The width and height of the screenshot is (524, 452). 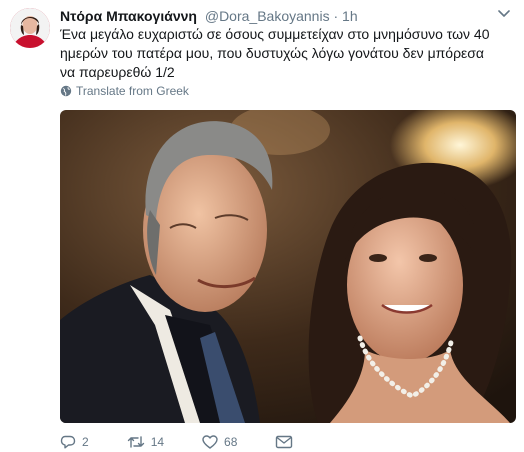 What do you see at coordinates (66, 91) in the screenshot?
I see `globe-icon` at bounding box center [66, 91].